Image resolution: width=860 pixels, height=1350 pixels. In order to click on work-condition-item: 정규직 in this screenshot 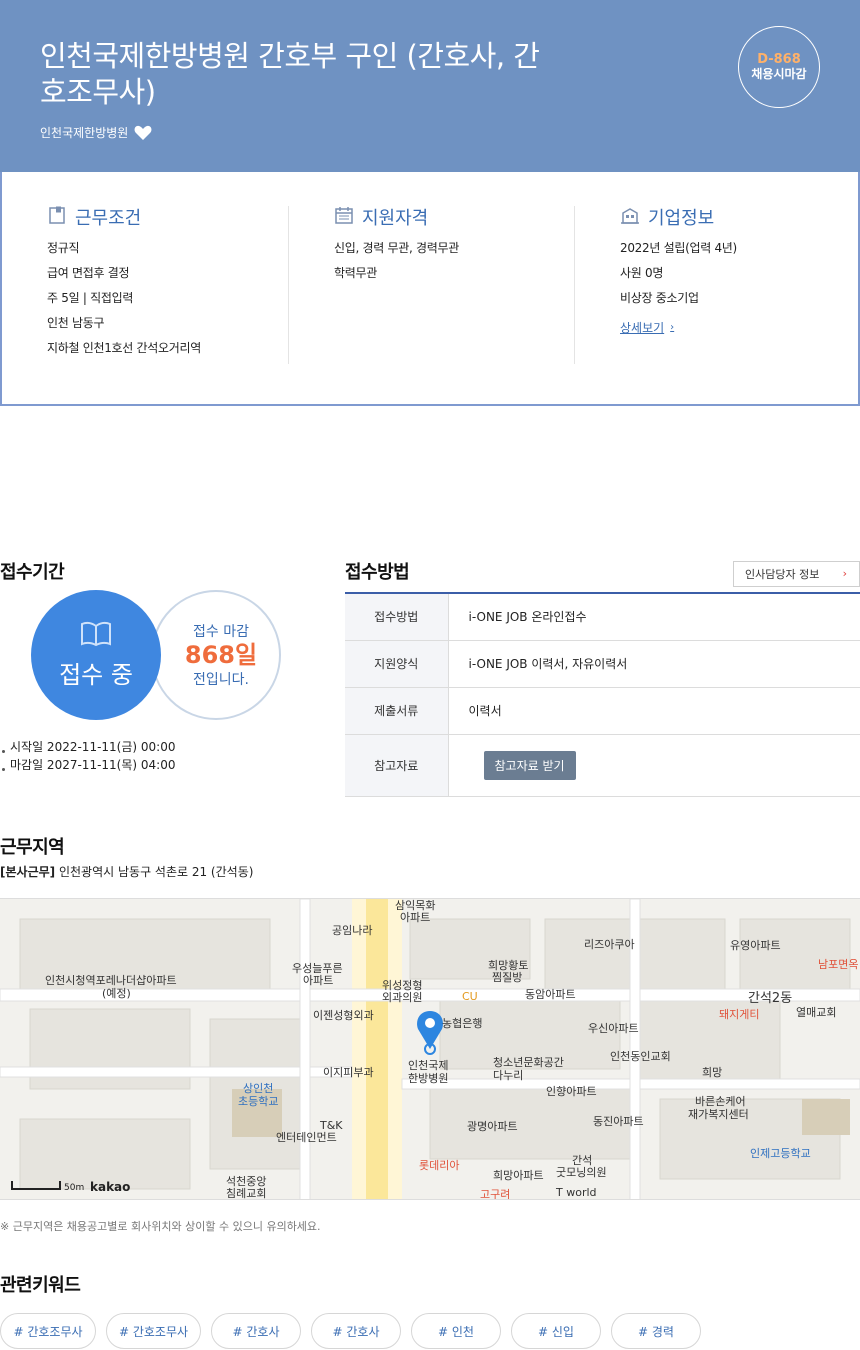, I will do `click(63, 248)`.